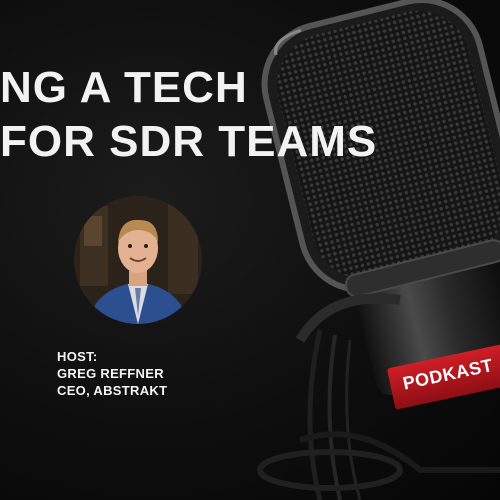 This screenshot has height=500, width=500. What do you see at coordinates (112, 390) in the screenshot?
I see `host-role: CEO, ABSTRAKT` at bounding box center [112, 390].